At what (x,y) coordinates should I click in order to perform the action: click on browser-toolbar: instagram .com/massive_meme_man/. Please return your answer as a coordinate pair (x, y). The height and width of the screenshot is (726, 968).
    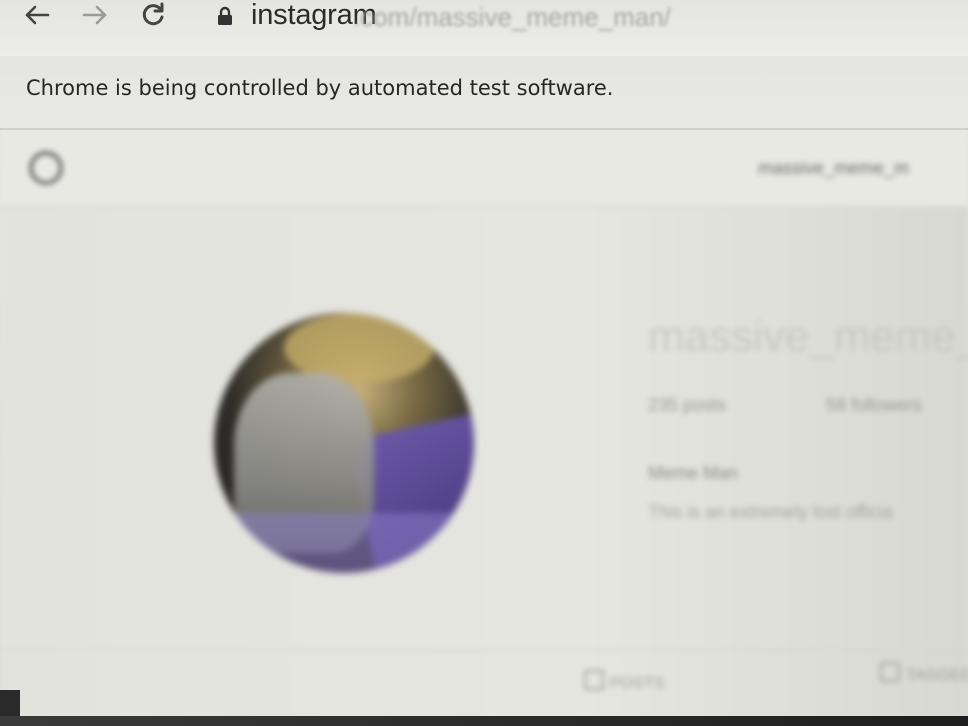
    Looking at the image, I should click on (484, 28).